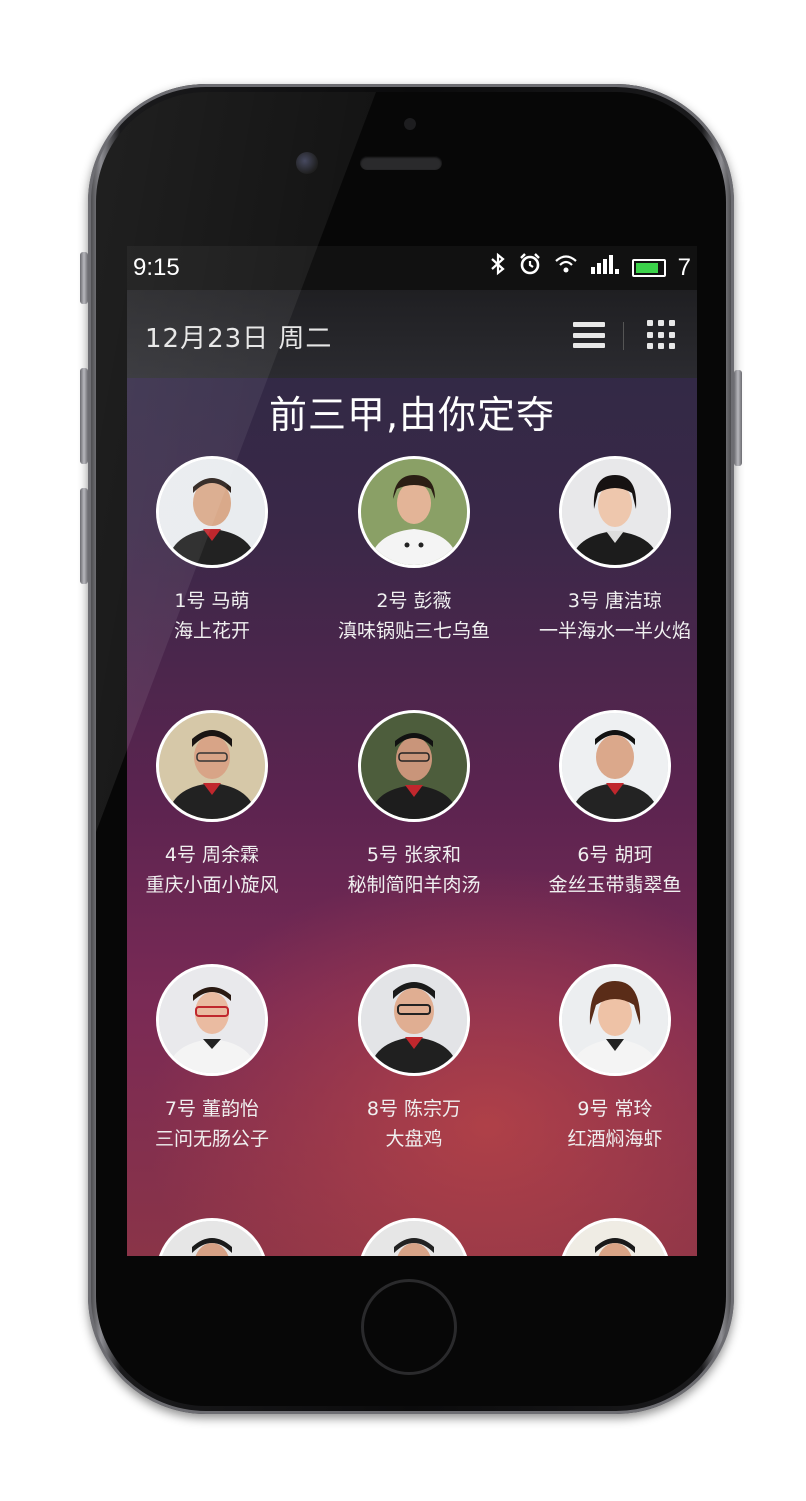 This screenshot has width=806, height=1501. I want to click on chef-dish: 金丝玉带翡翠鱼, so click(615, 885).